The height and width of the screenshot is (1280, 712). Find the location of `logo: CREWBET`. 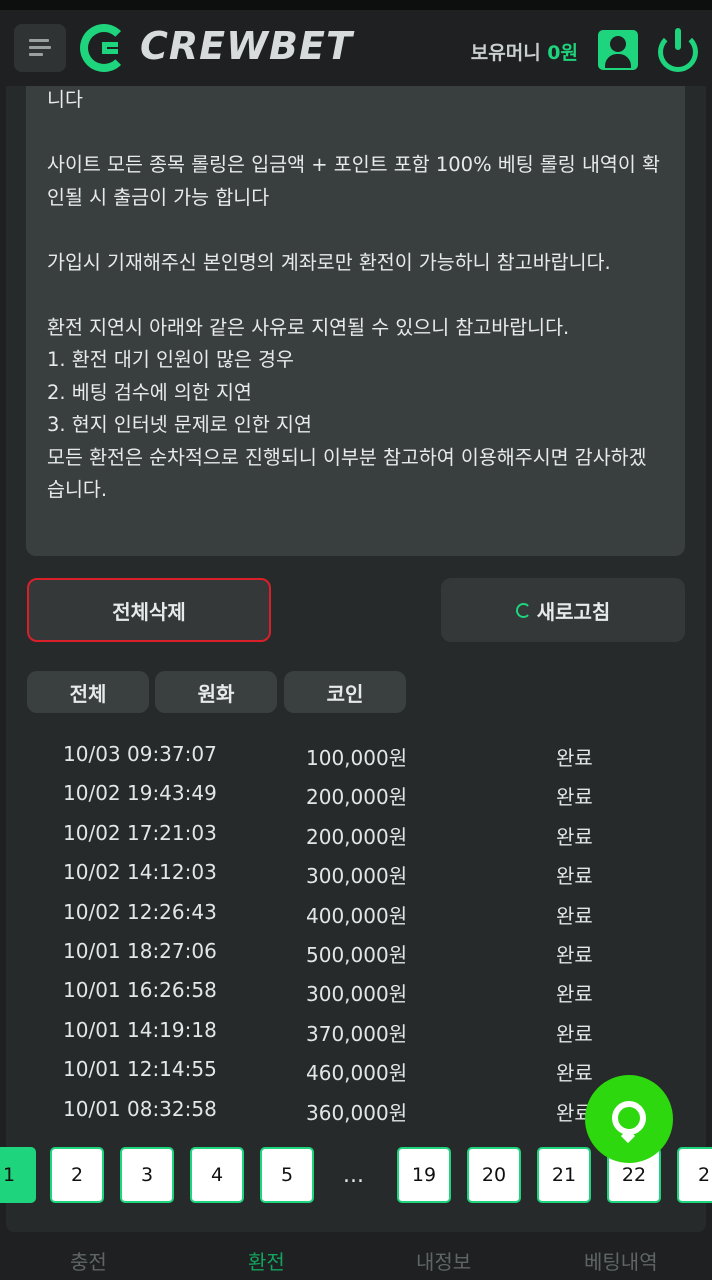

logo: CREWBET is located at coordinates (216, 50).